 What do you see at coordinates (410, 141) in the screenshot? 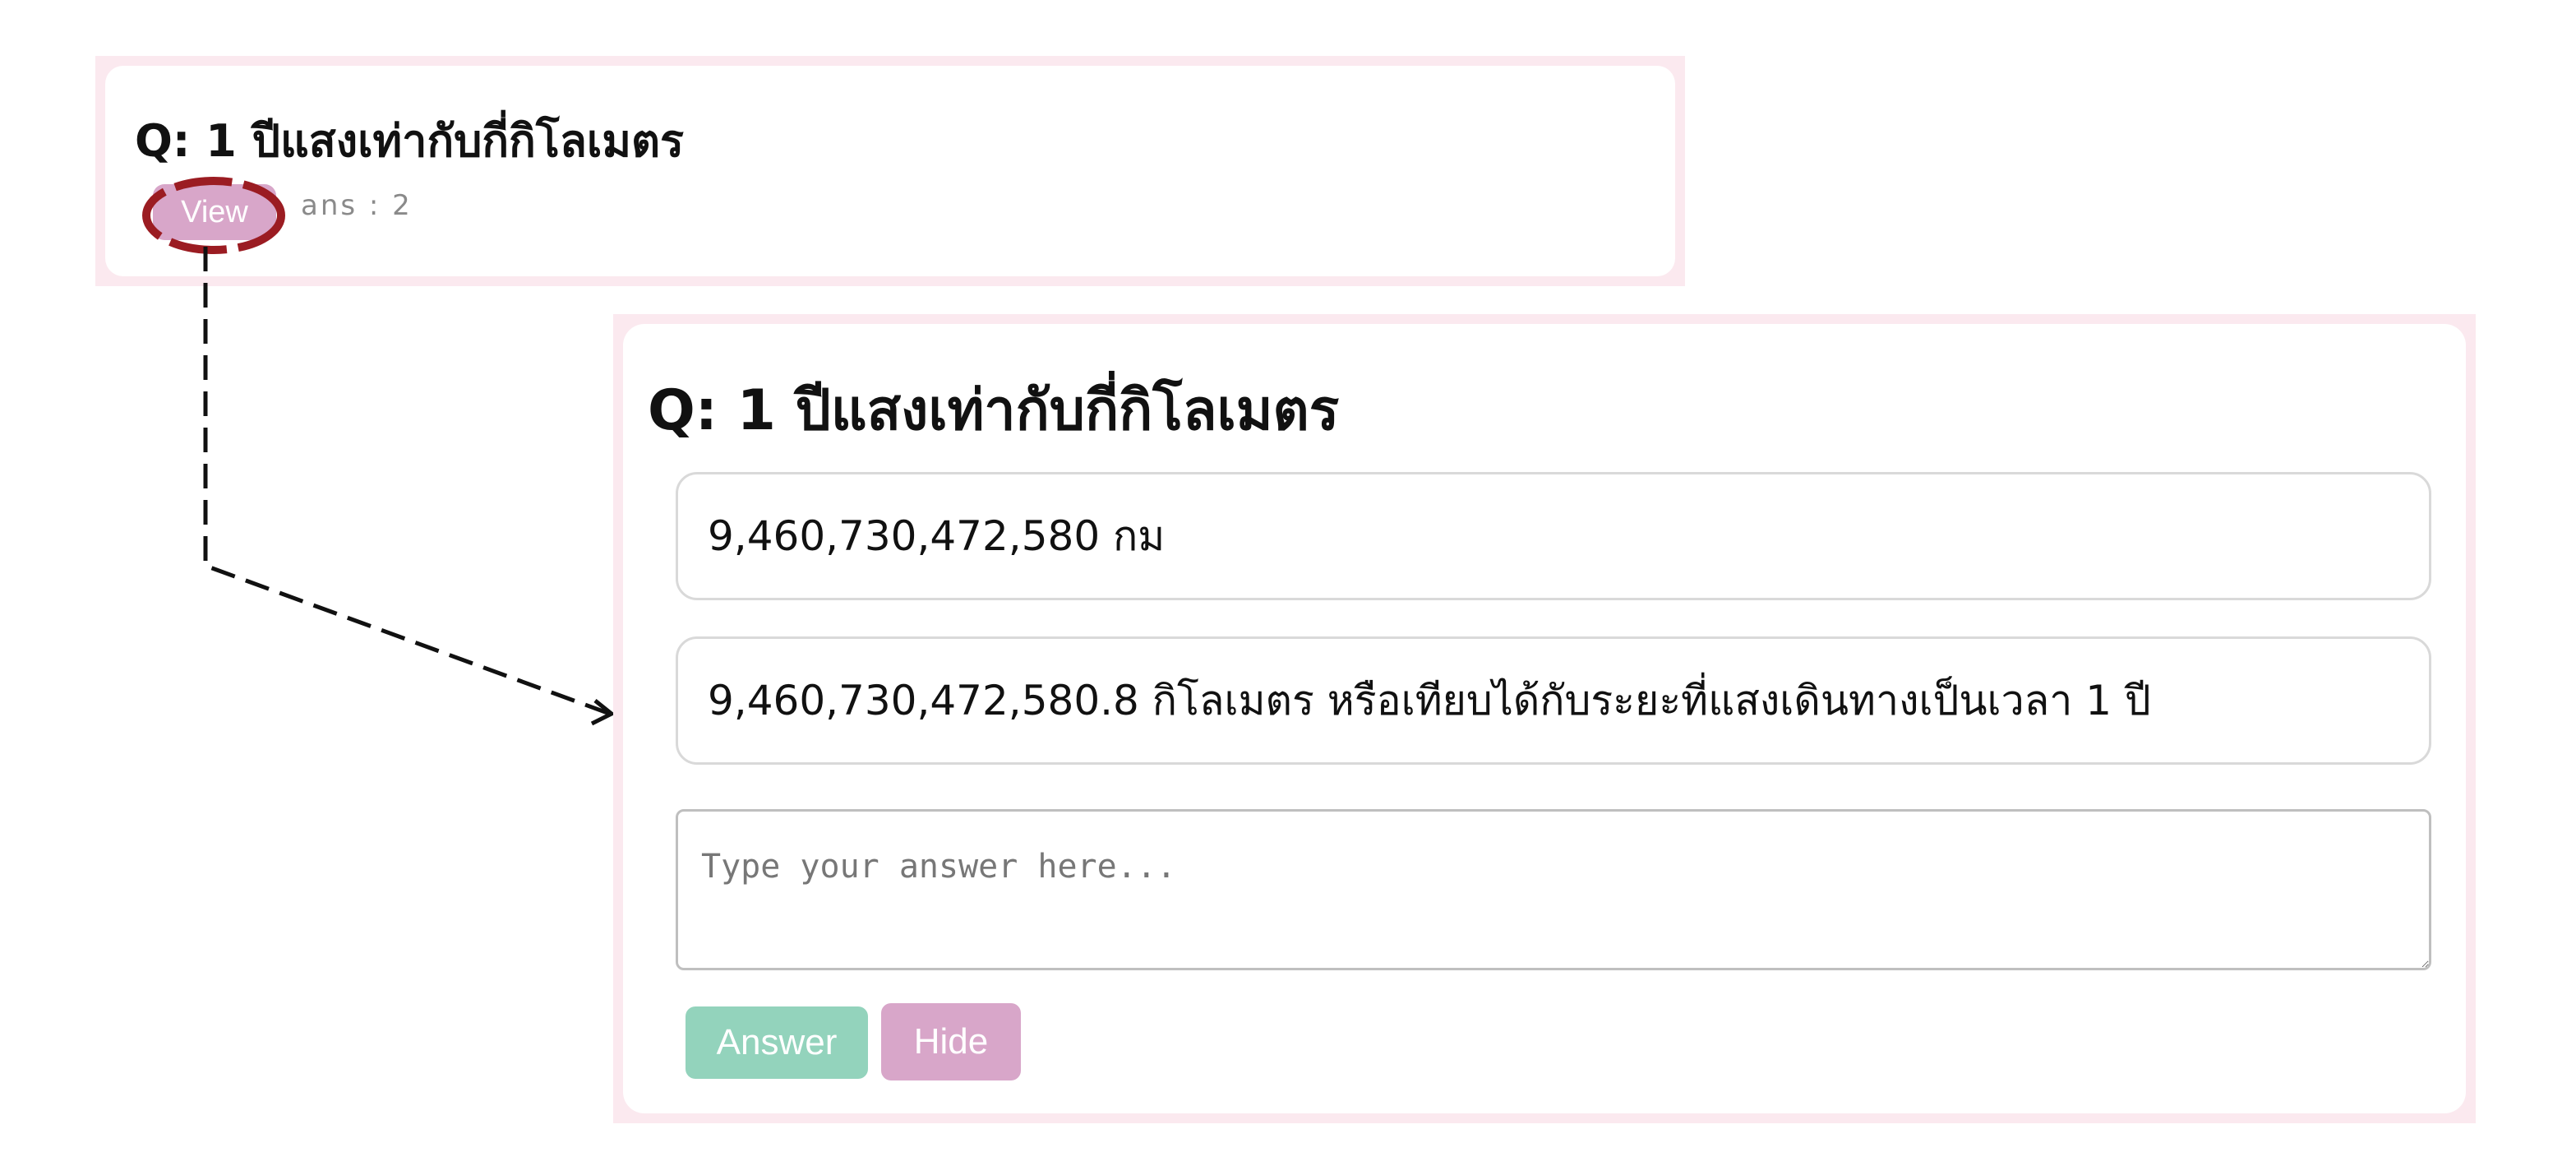
I see `question-title: Q: 1 ปีแสงเท่ากับกี่กิโลเมตร` at bounding box center [410, 141].